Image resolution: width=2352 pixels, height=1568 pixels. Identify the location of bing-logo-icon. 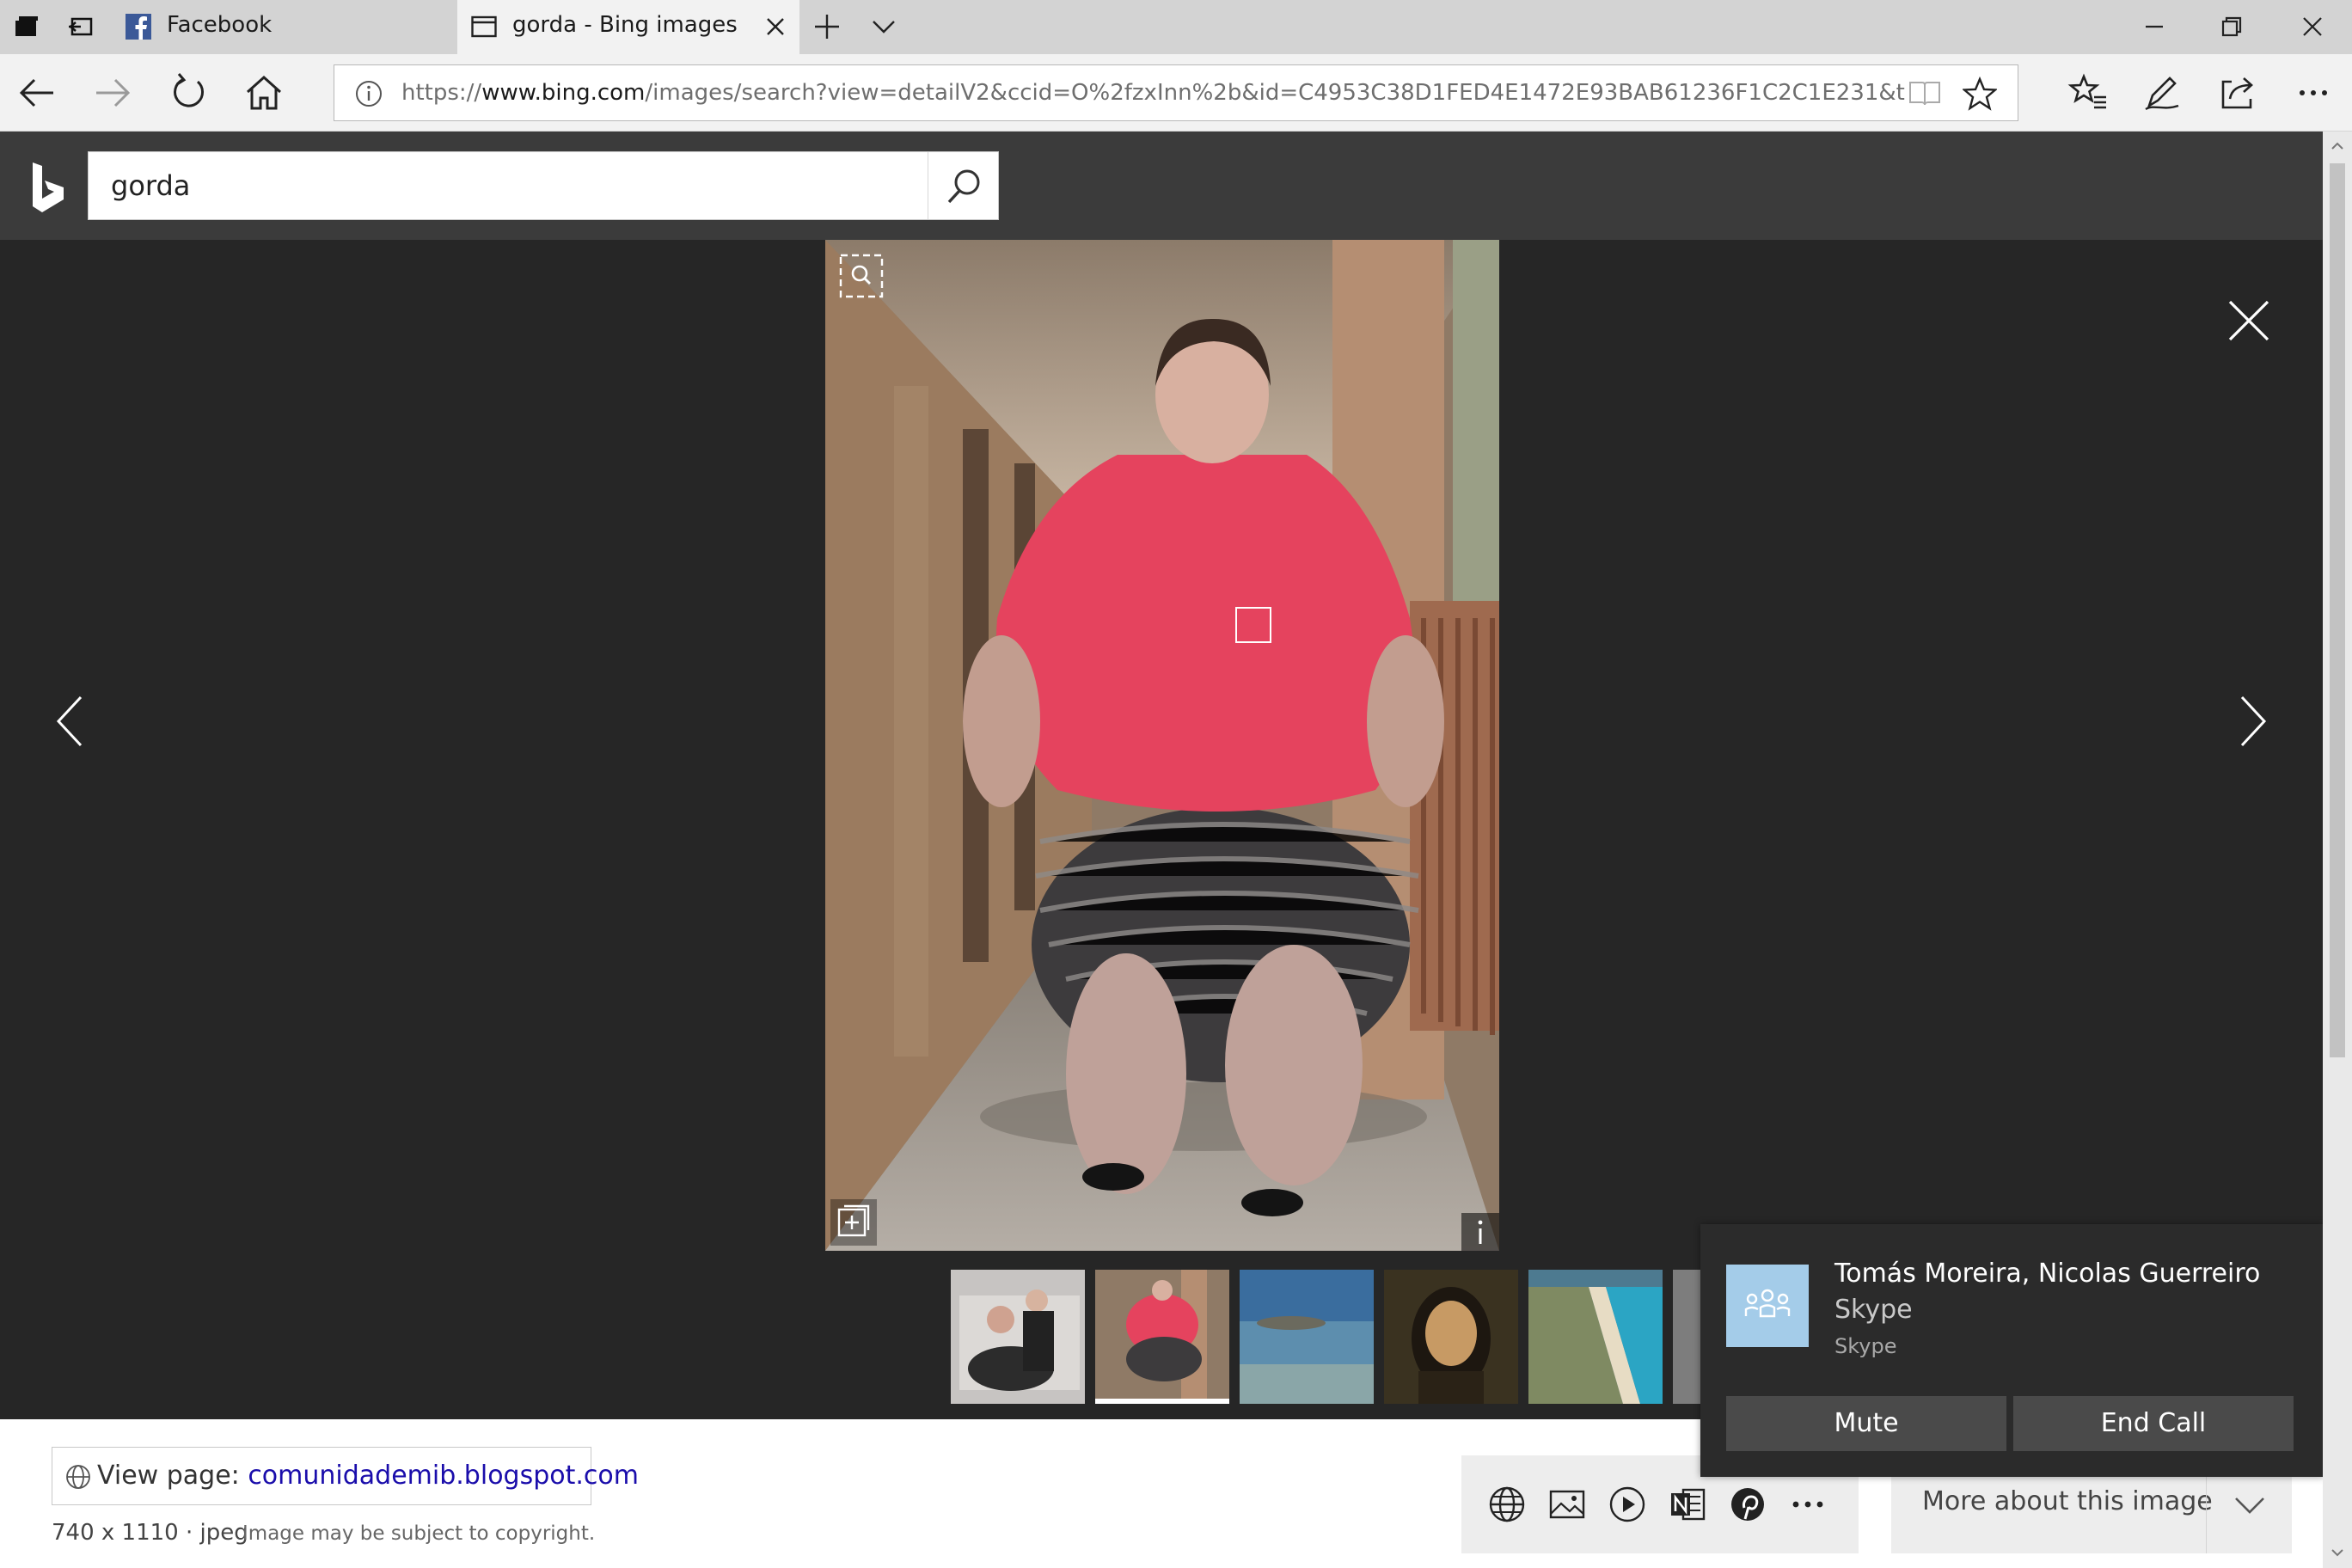
(48, 187).